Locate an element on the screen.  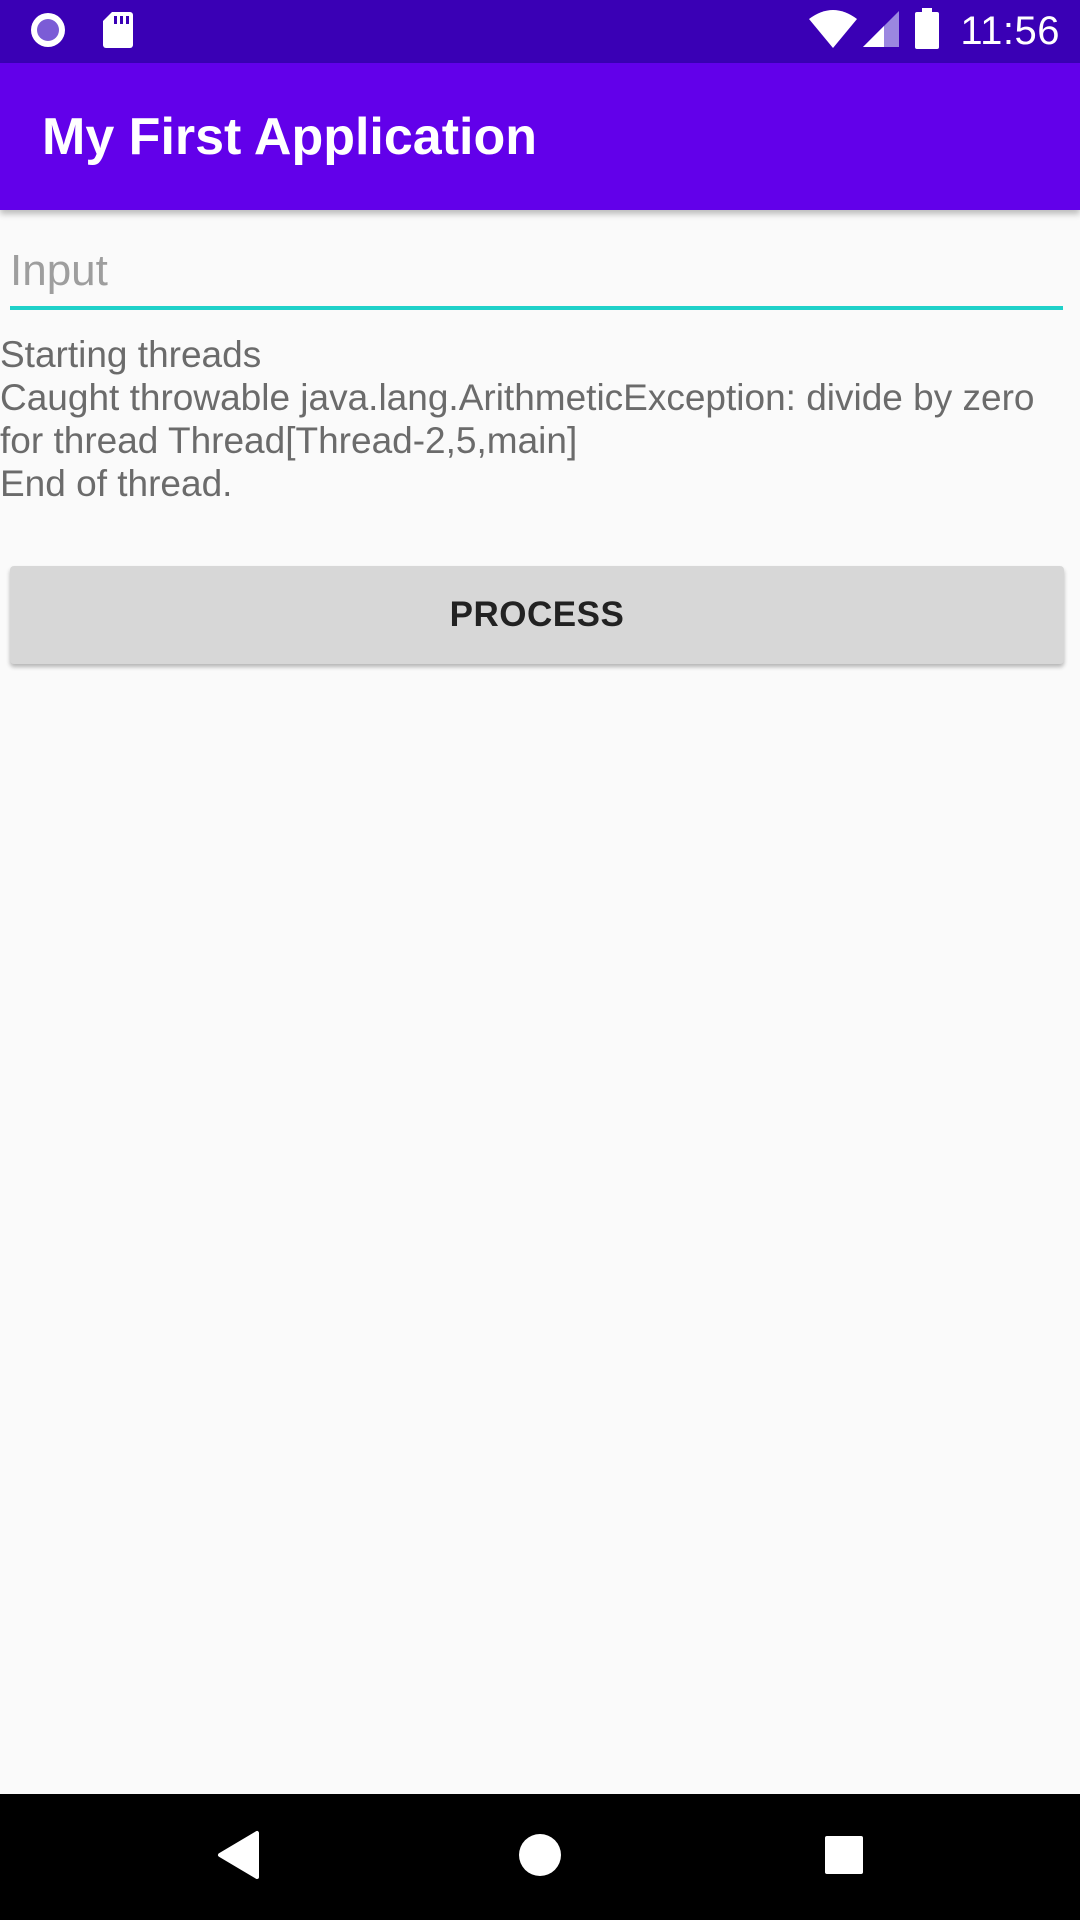
output-line: End of thread. is located at coordinates (116, 483).